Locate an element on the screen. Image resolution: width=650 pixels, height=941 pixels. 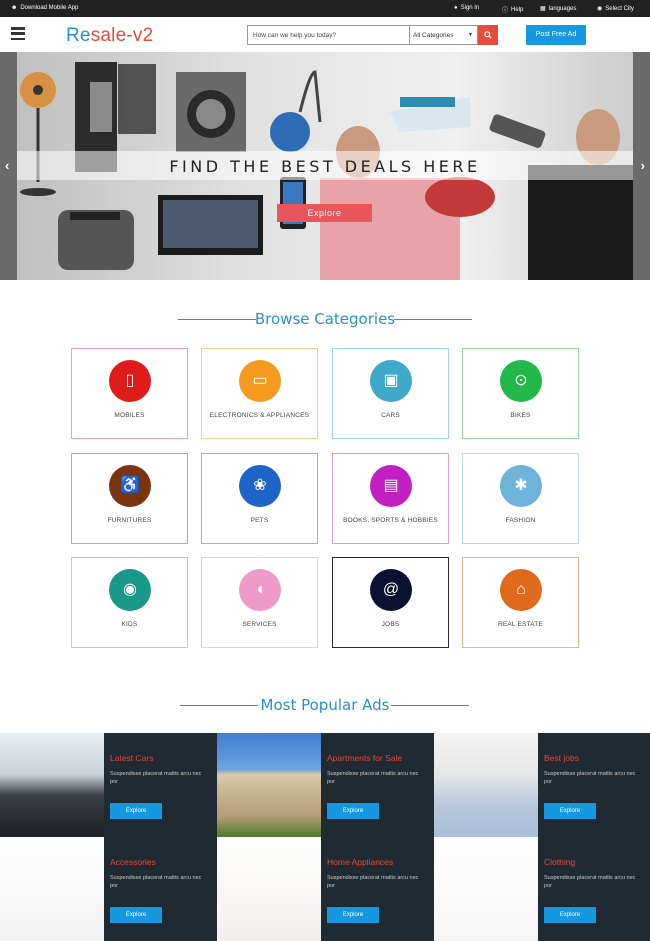
category-card: ♿ FURNITURES is located at coordinates (129, 498).